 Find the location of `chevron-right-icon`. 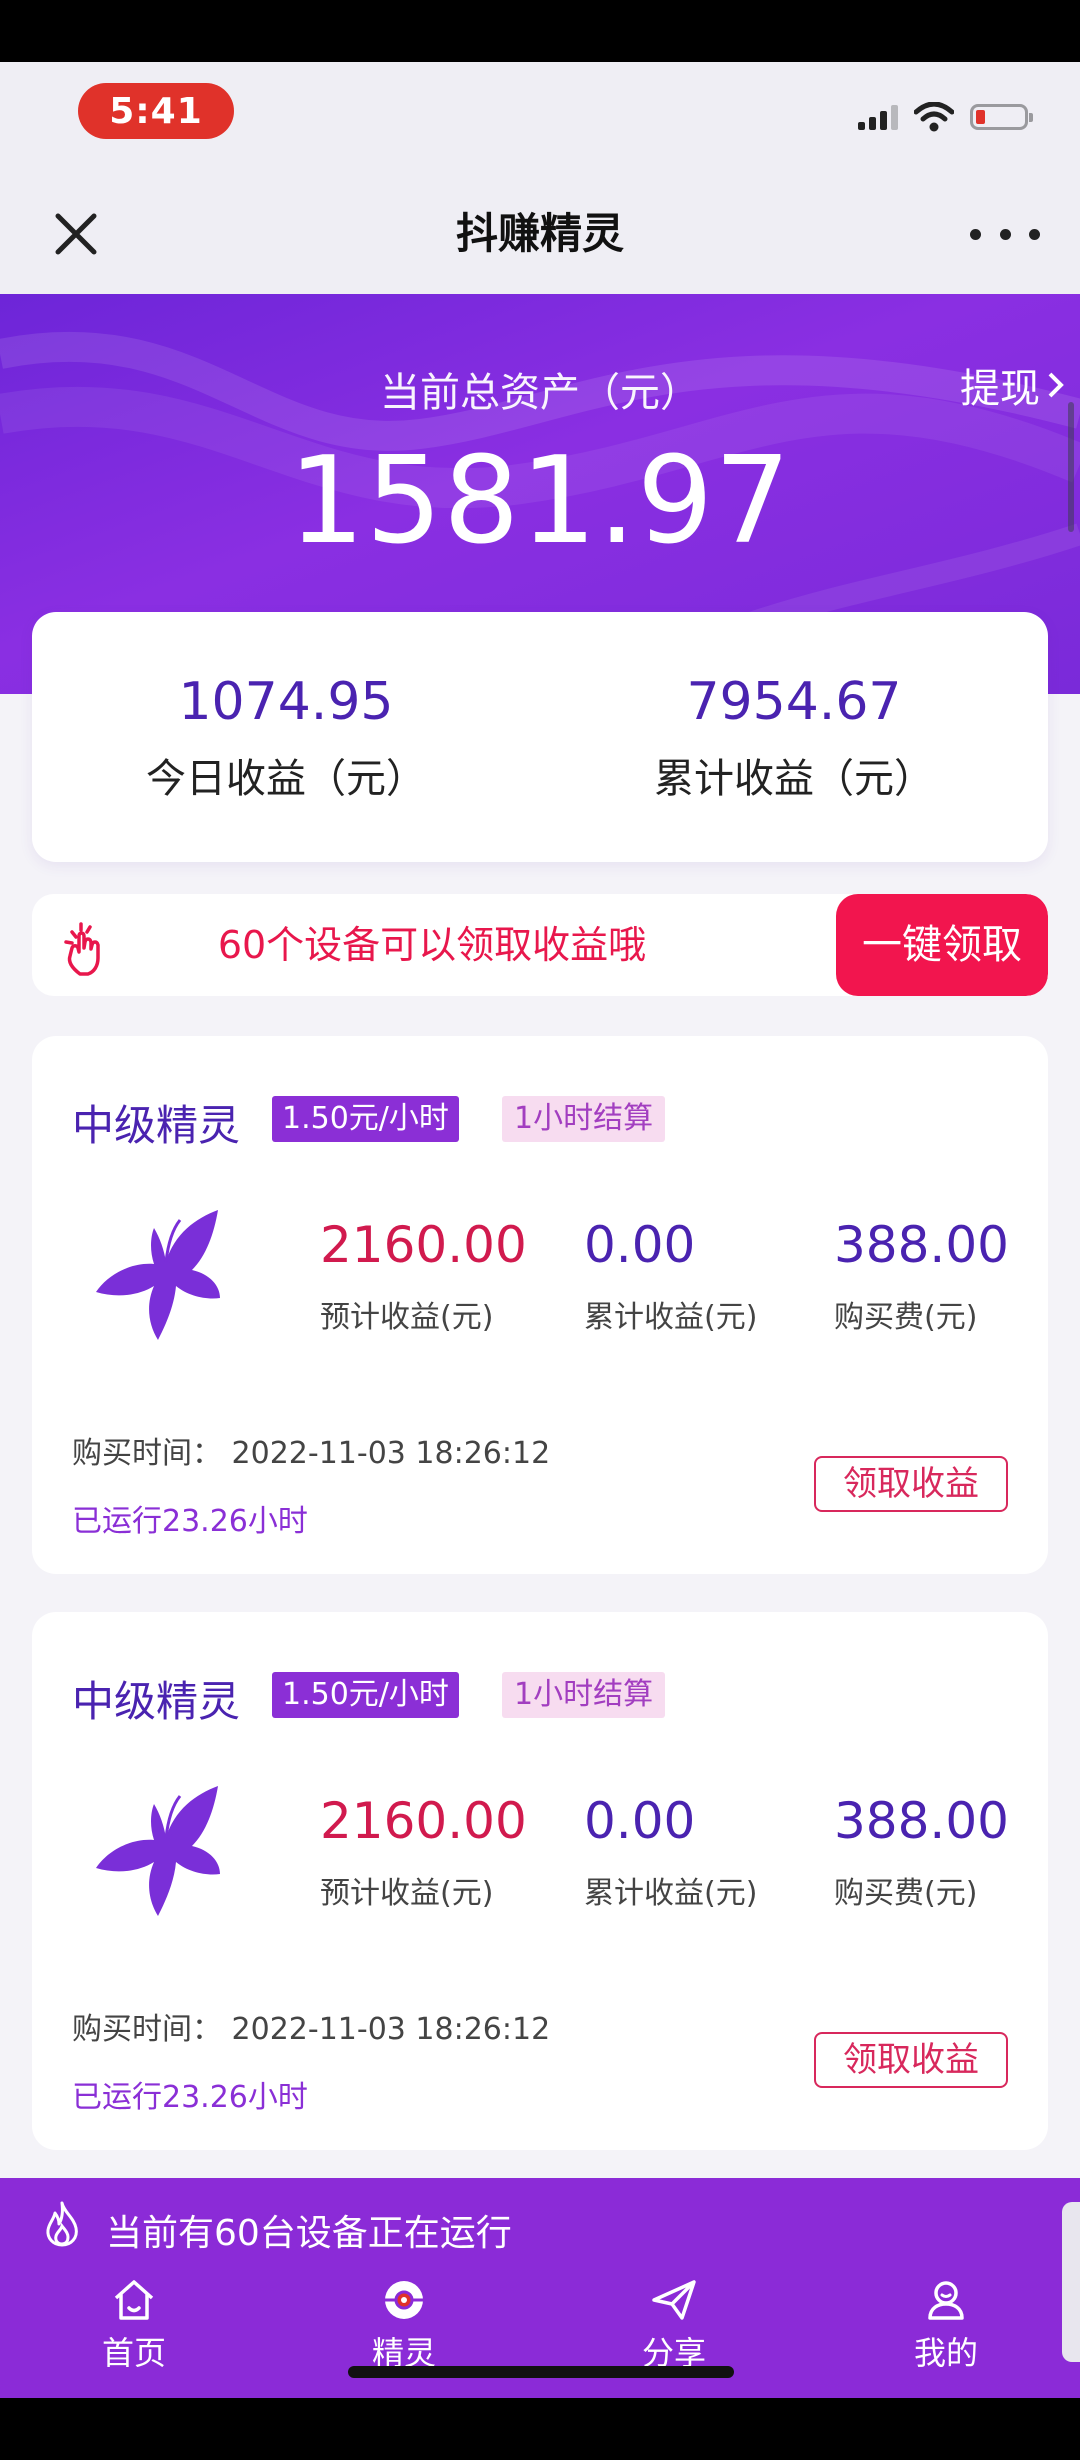

chevron-right-icon is located at coordinates (1056, 385).